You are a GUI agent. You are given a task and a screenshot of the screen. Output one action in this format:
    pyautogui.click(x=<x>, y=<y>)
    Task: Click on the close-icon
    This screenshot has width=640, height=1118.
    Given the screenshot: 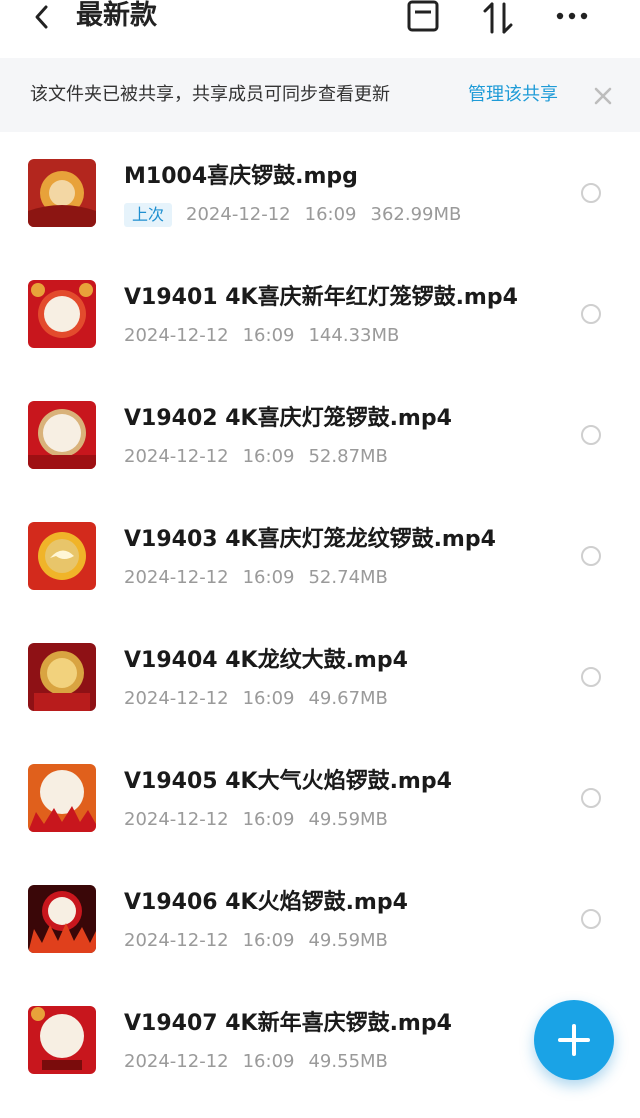 What is the action you would take?
    pyautogui.click(x=603, y=96)
    